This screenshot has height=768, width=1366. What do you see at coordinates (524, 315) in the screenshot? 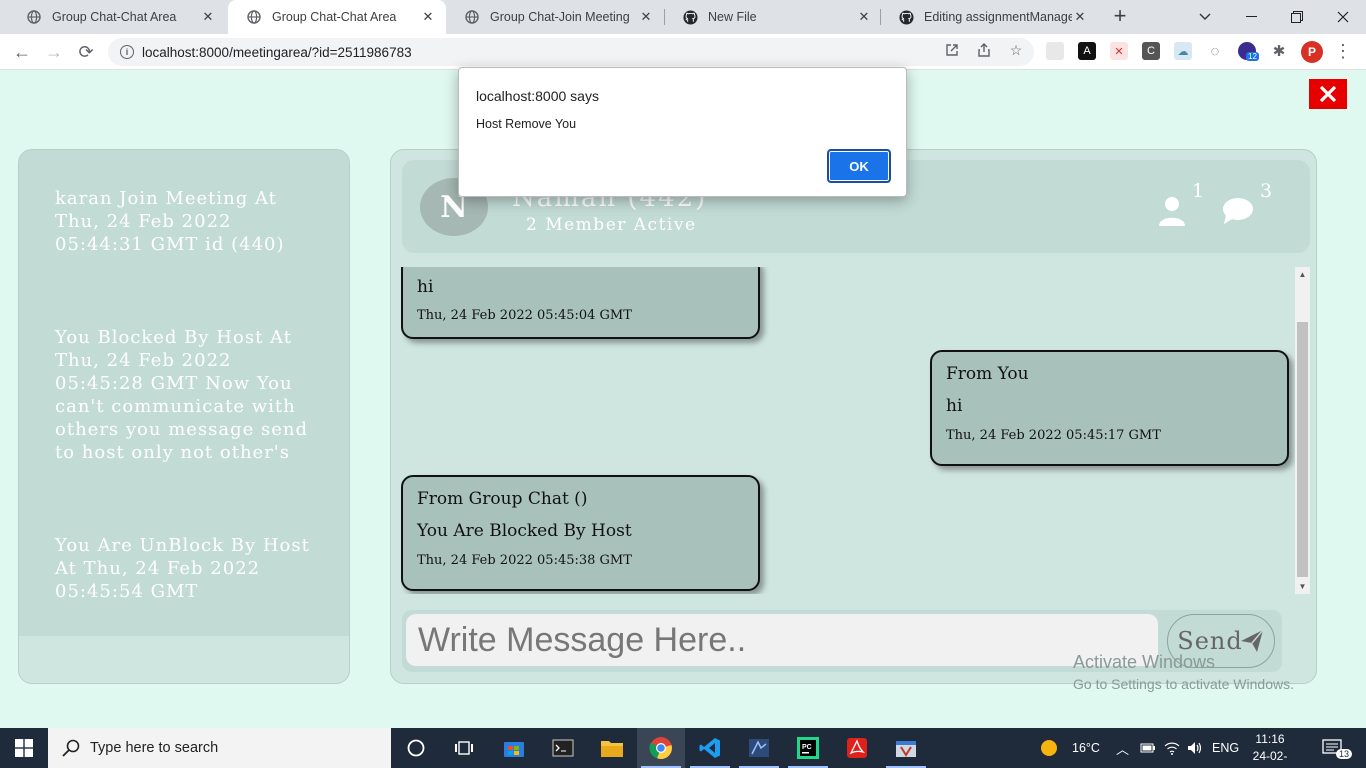
I see `message-time: Thu, 24 Feb 2022 05:45:04 GMT` at bounding box center [524, 315].